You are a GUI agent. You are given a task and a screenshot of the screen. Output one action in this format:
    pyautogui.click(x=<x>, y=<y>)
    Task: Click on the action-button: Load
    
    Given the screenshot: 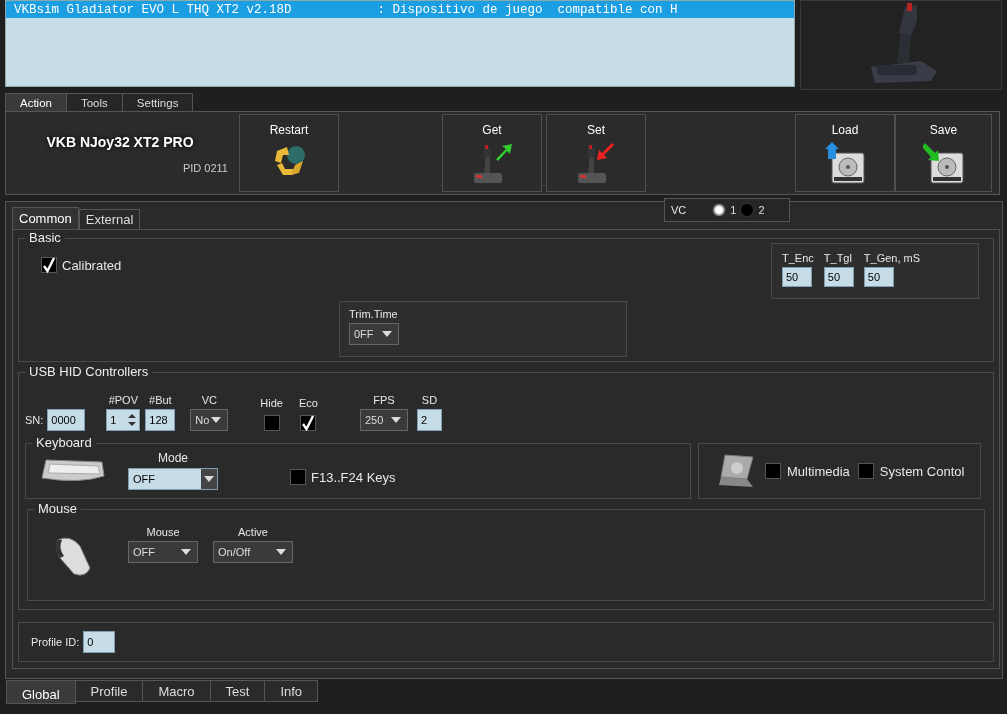 What is the action you would take?
    pyautogui.click(x=845, y=153)
    